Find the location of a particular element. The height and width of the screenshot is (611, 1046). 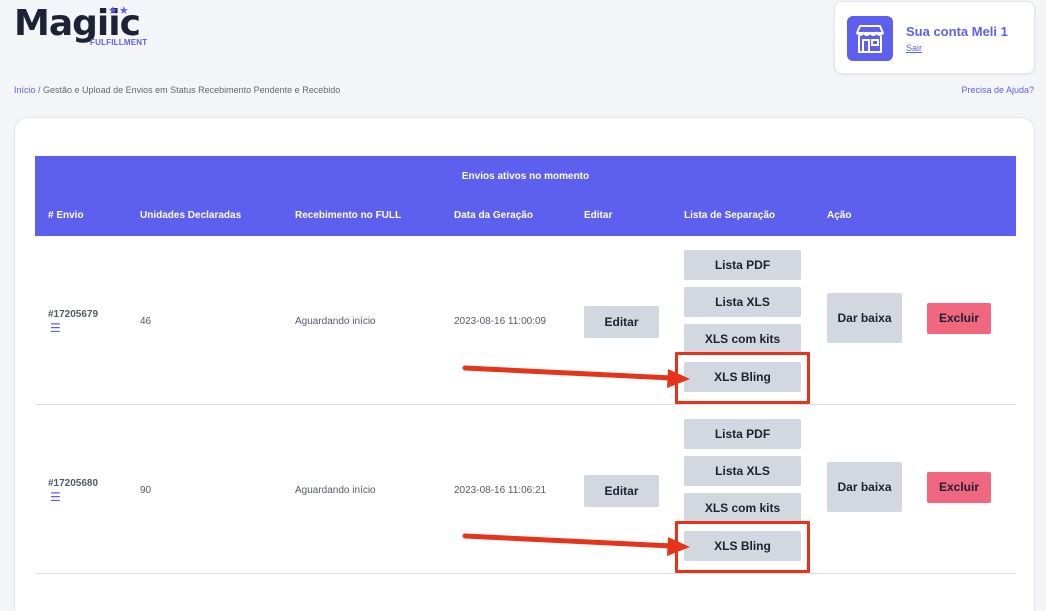

account-card: Sua conta Meli 1 Sair is located at coordinates (934, 37).